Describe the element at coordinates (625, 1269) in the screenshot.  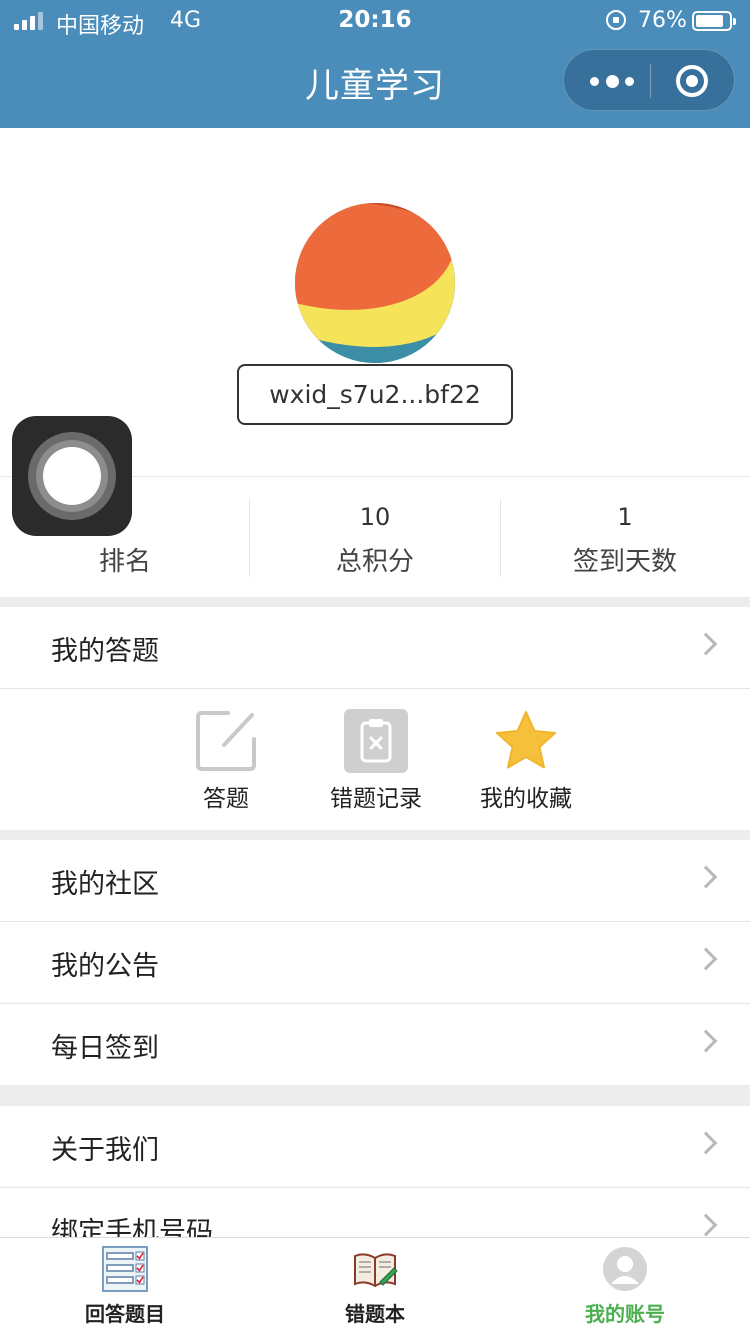
I see `user-icon` at that location.